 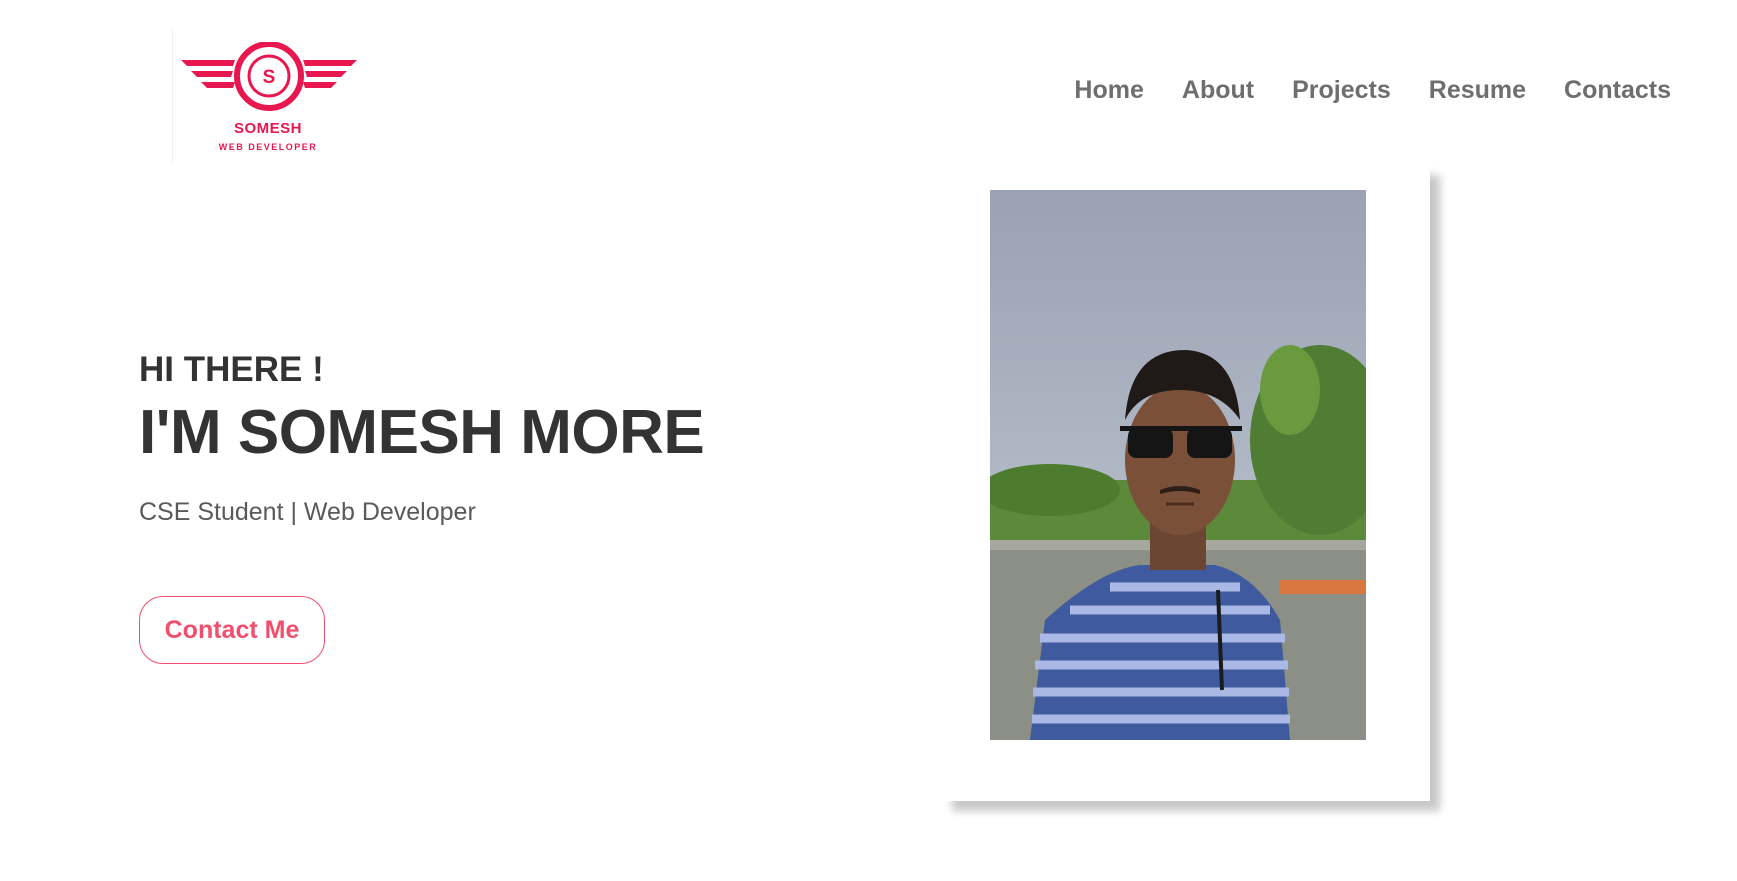 What do you see at coordinates (267, 128) in the screenshot?
I see `logo-name: SOMESH` at bounding box center [267, 128].